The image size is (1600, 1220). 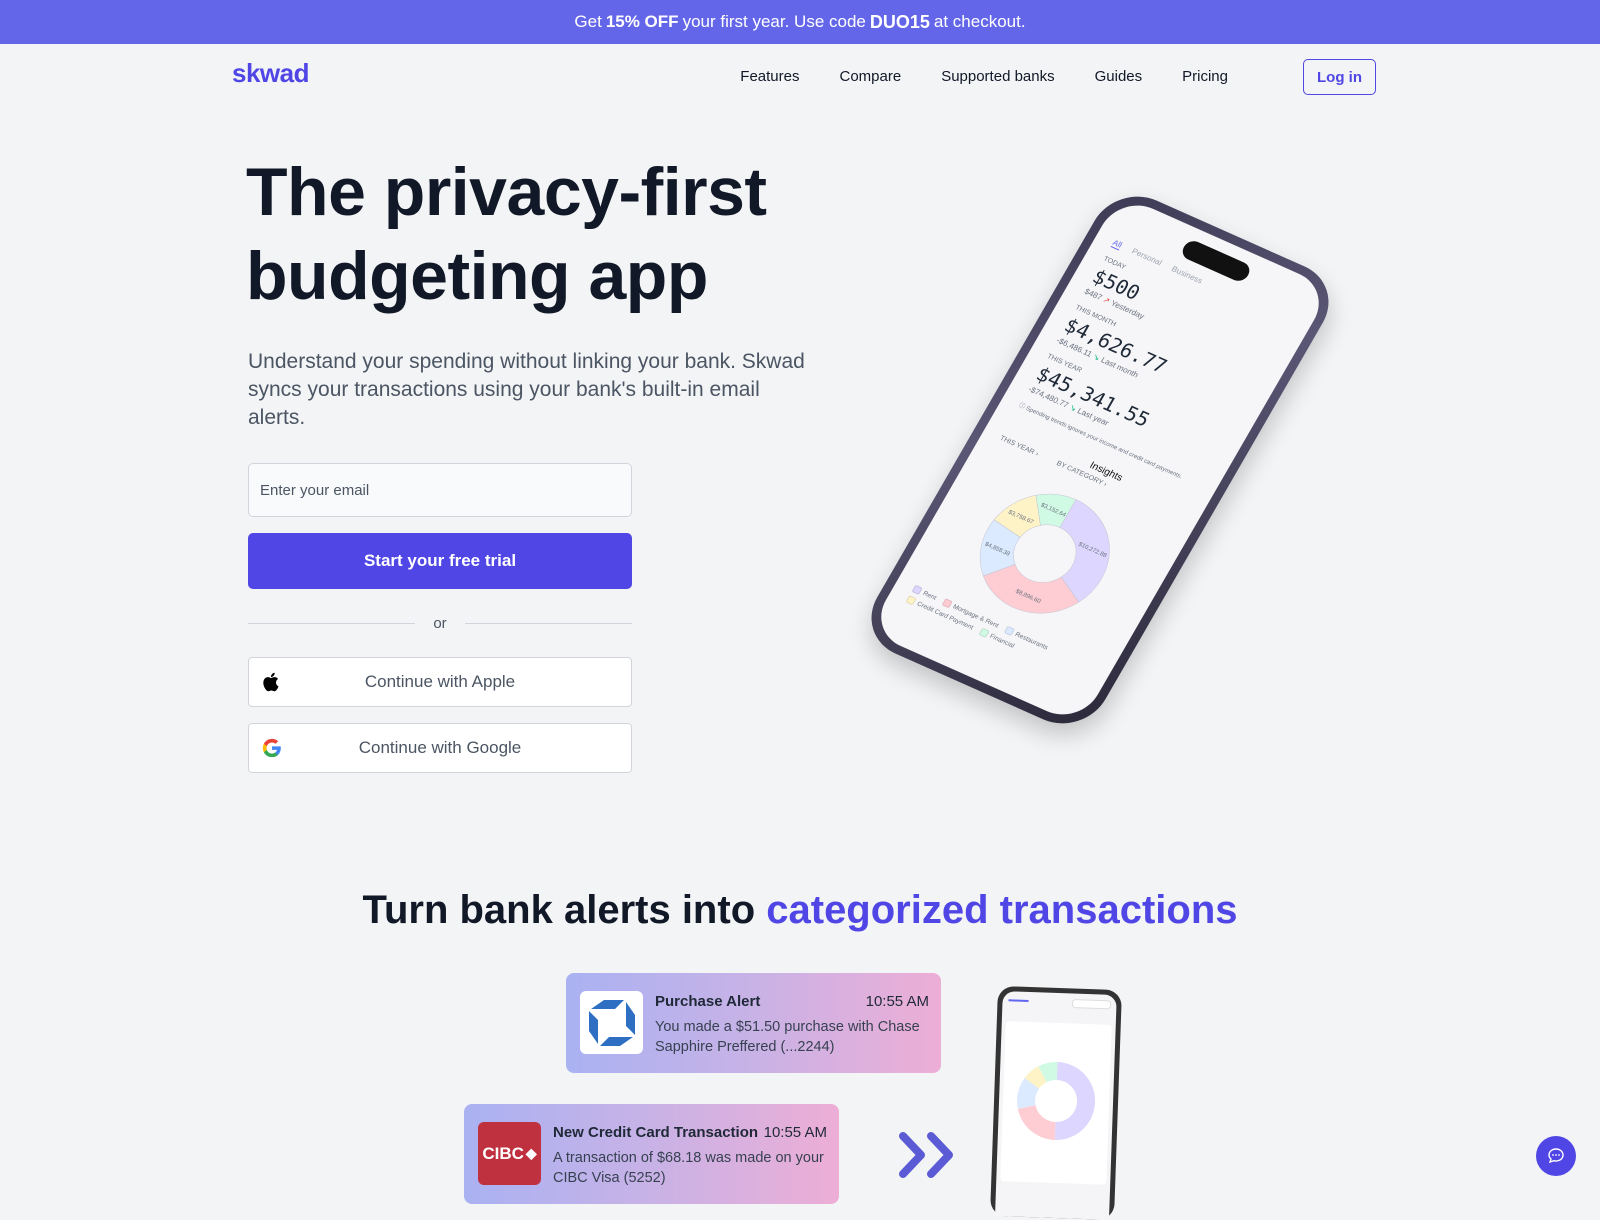 I want to click on nav-compare: Compare, so click(x=870, y=76).